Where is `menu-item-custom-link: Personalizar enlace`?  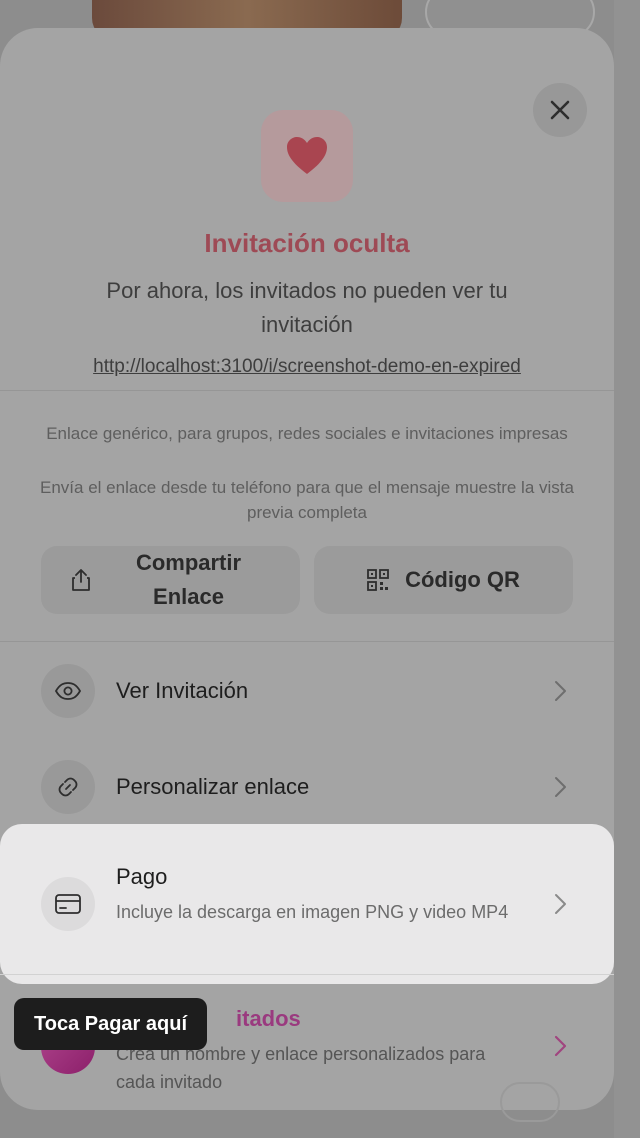 menu-item-custom-link: Personalizar enlace is located at coordinates (307, 787).